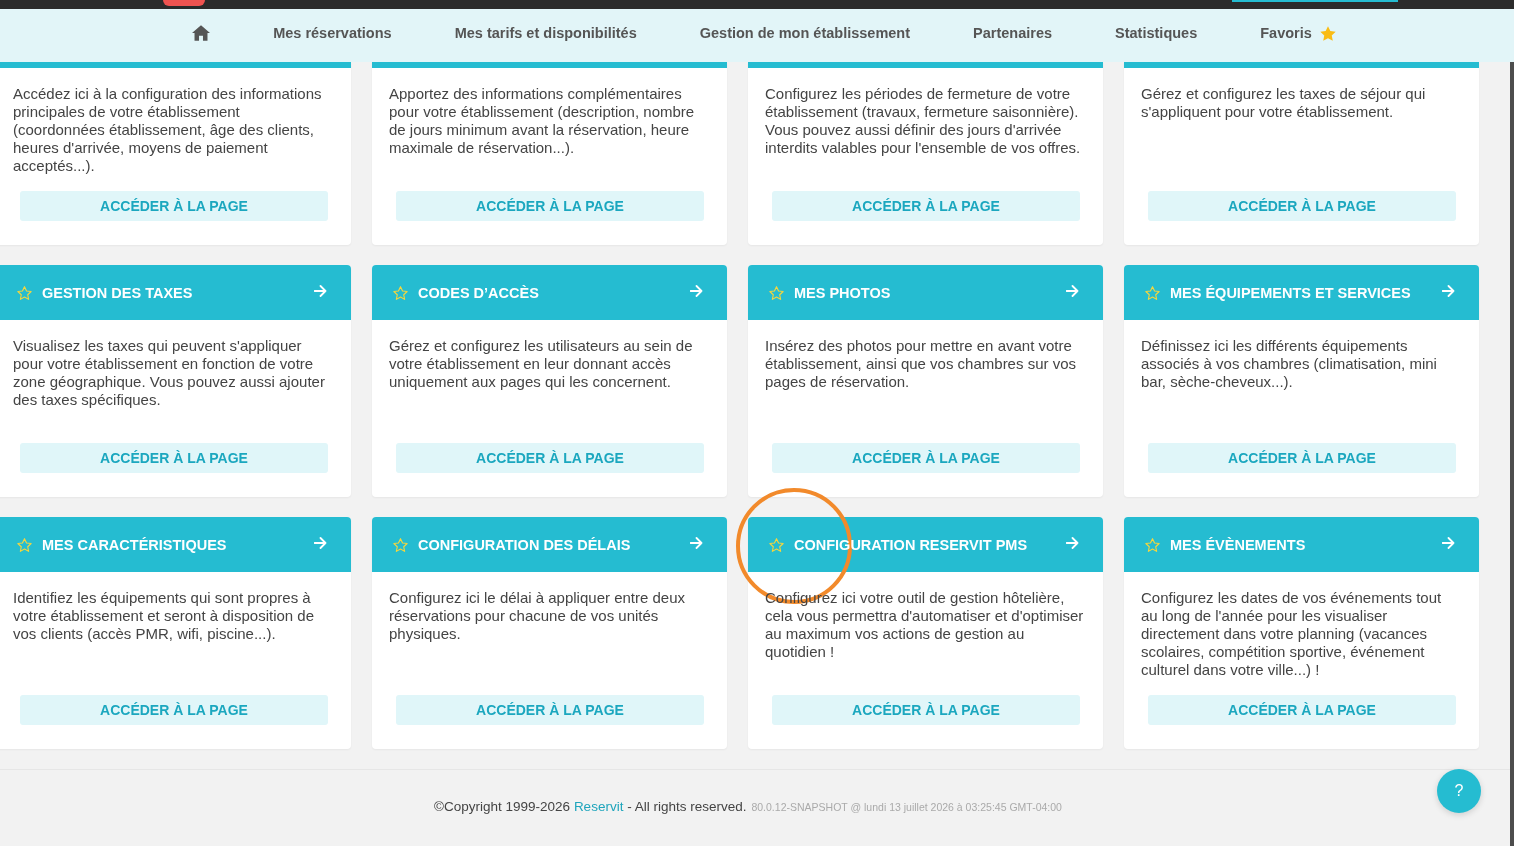 The image size is (1514, 846). What do you see at coordinates (925, 292) in the screenshot?
I see `card-header: MES PHOTOS` at bounding box center [925, 292].